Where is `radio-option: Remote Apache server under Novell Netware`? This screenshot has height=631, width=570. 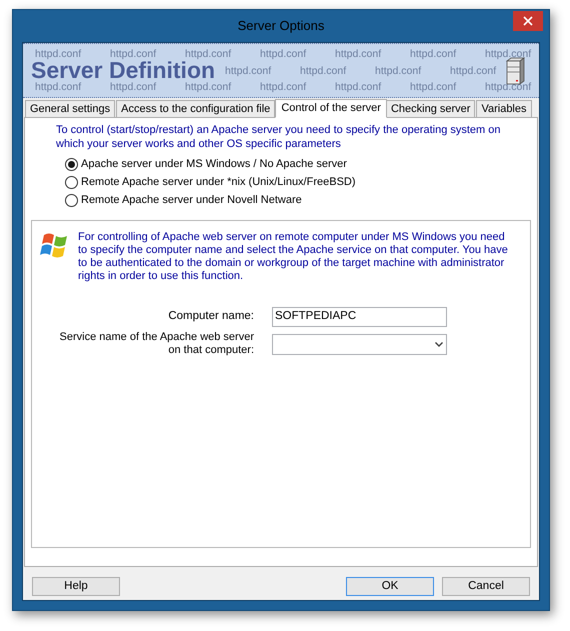
radio-option: Remote Apache server under Novell Netware is located at coordinates (301, 200).